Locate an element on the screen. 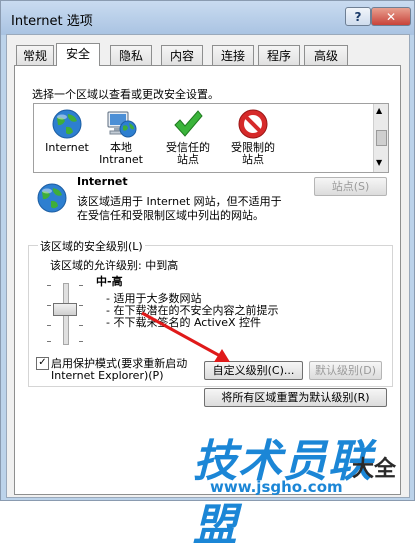 The image size is (415, 553). watermark-url: www.jsgho.com is located at coordinates (276, 487).